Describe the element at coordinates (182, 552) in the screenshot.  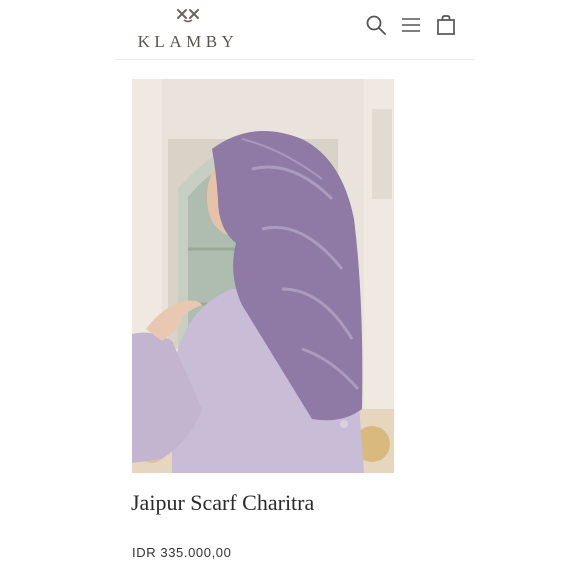
I see `product-price: IDR 335.000,00` at that location.